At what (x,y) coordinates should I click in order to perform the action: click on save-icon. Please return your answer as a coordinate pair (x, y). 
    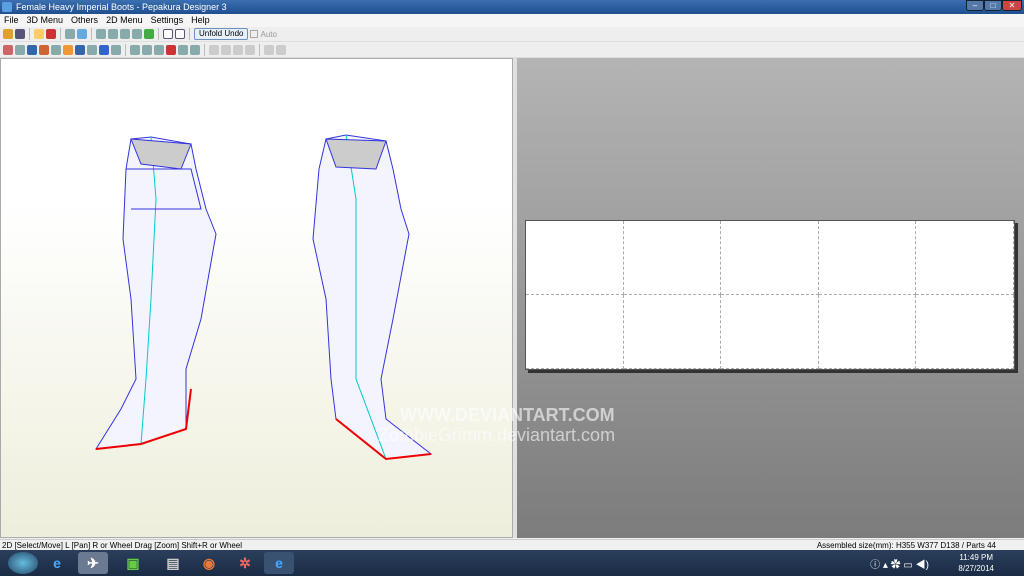
    Looking at the image, I should click on (20, 34).